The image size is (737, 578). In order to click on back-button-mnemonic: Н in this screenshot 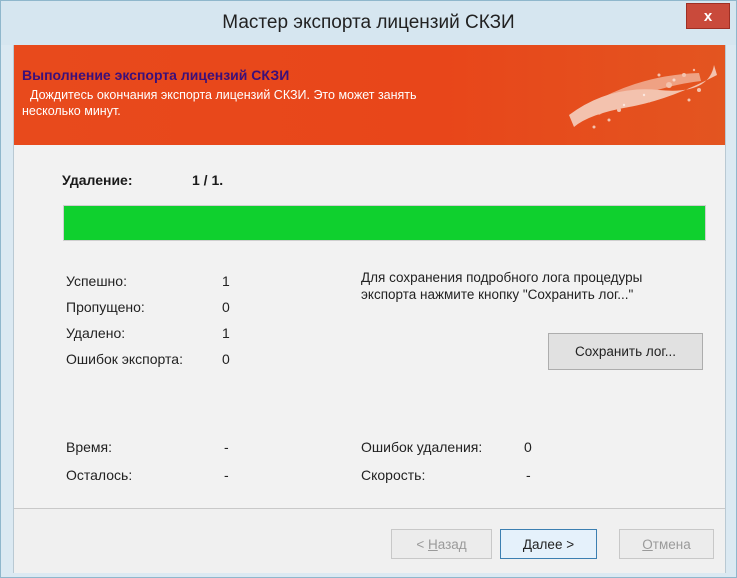, I will do `click(432, 544)`.